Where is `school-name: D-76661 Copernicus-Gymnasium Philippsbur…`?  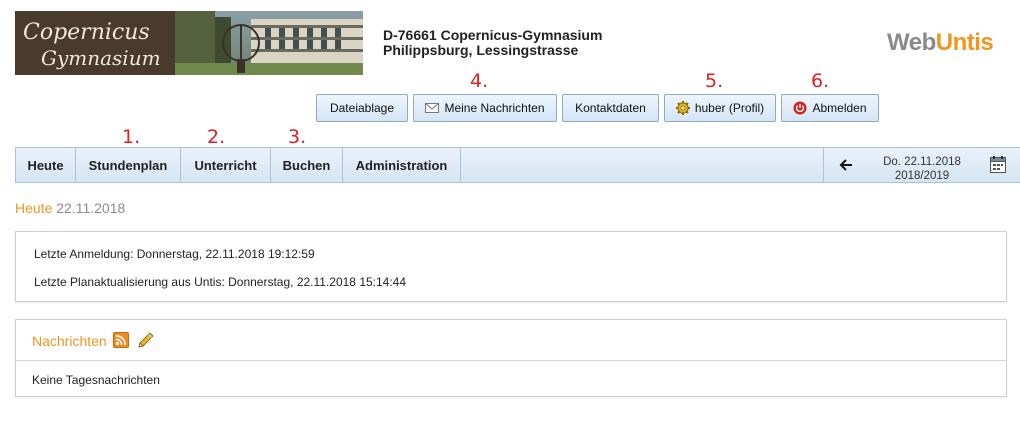 school-name: D-76661 Copernicus-Gymnasium Philippsbur… is located at coordinates (492, 43).